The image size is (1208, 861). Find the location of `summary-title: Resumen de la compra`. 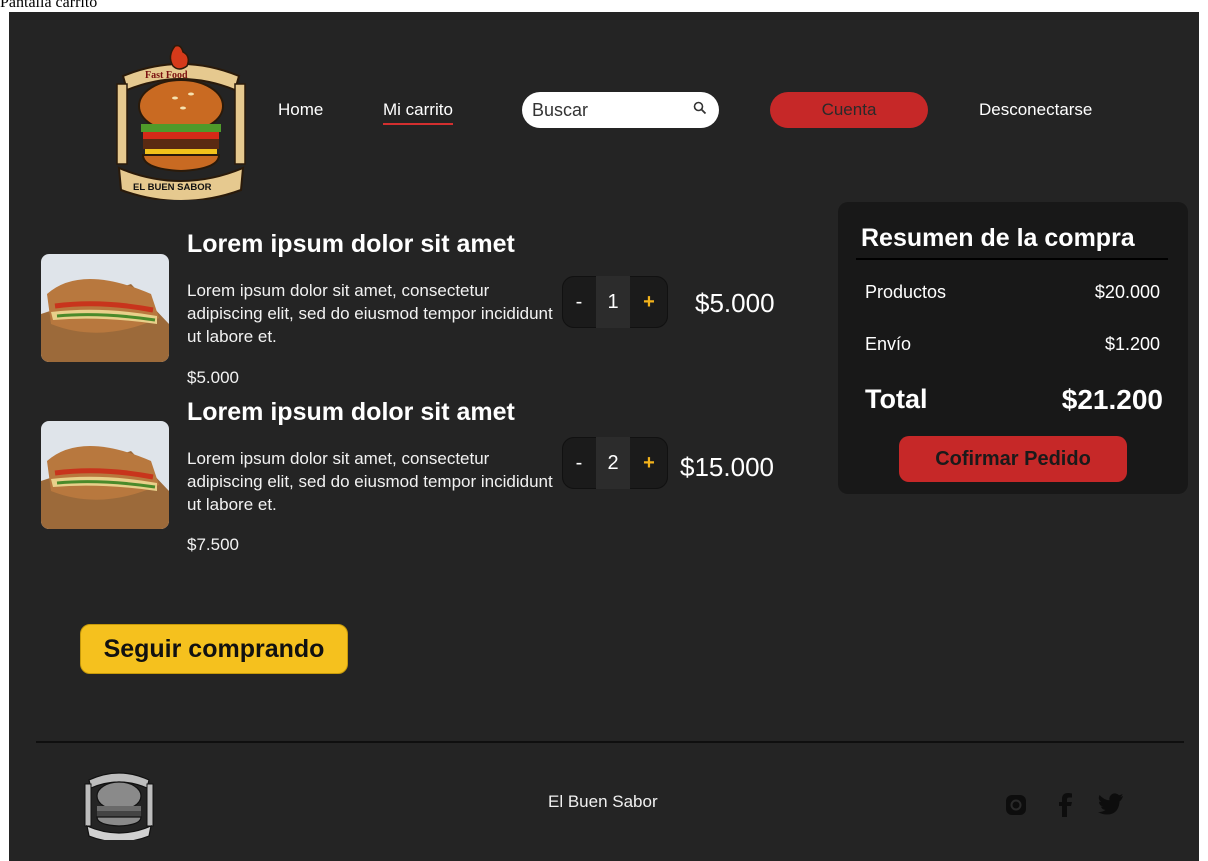

summary-title: Resumen de la compra is located at coordinates (998, 238).